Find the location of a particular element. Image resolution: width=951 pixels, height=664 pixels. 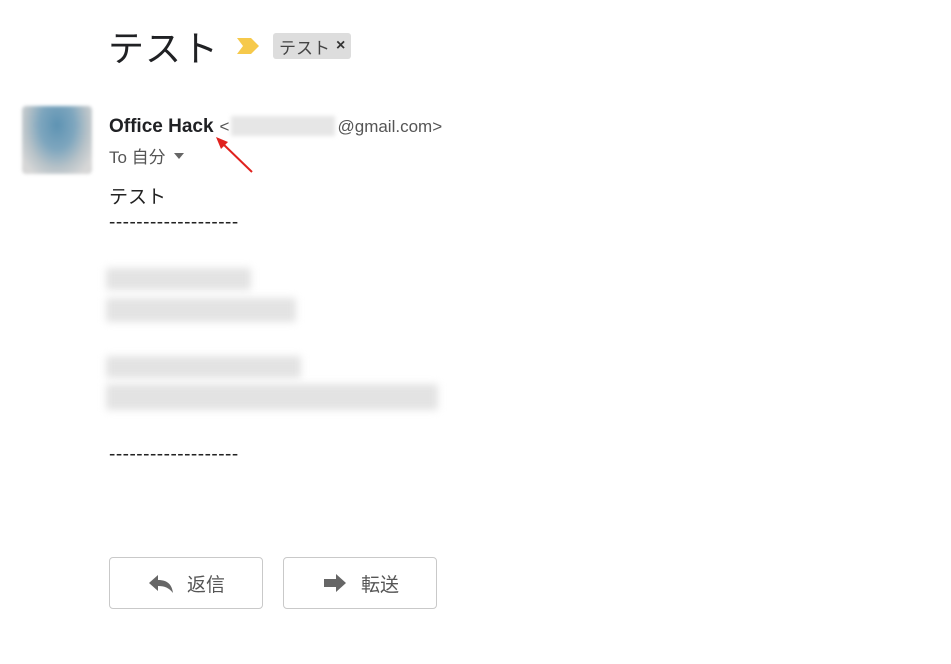

recipient-details-toggle: To 自分 is located at coordinates (146, 155).